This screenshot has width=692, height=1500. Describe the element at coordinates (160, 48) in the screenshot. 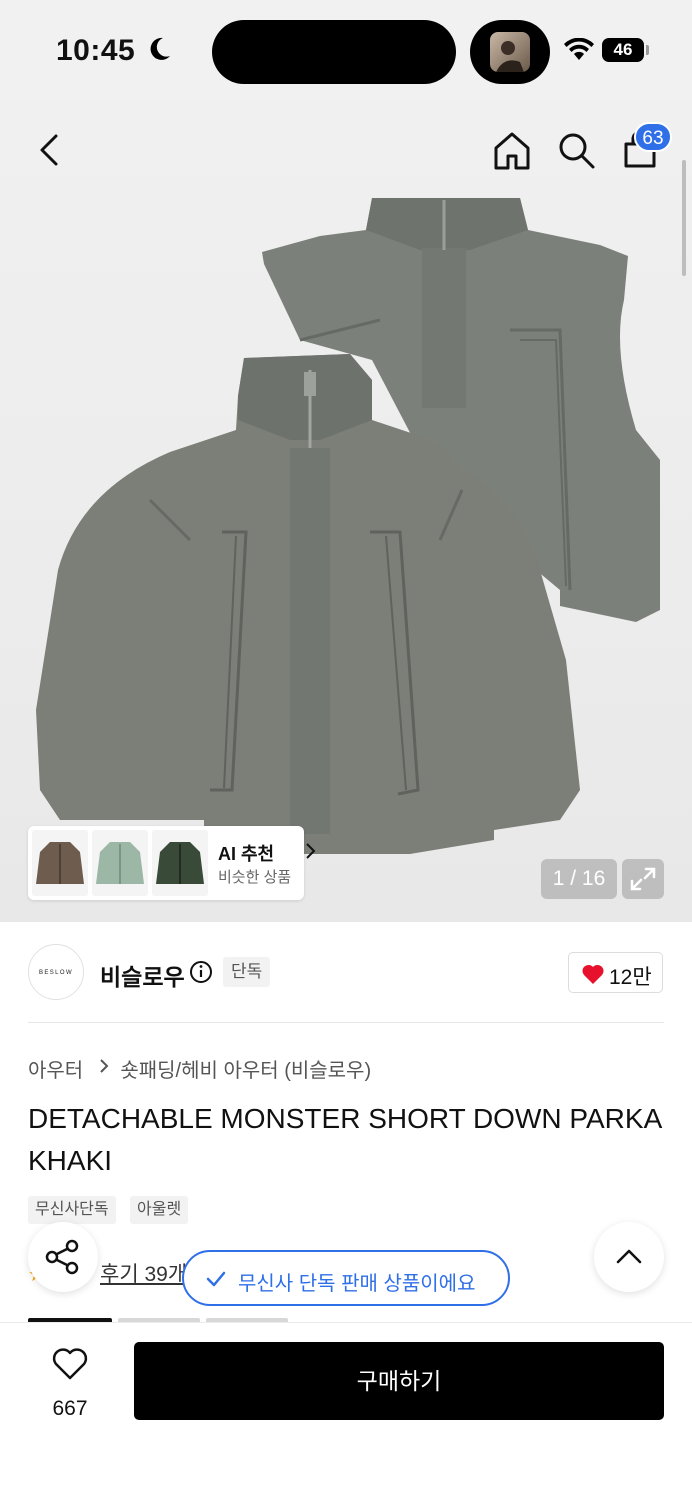

I see `moon-icon` at that location.